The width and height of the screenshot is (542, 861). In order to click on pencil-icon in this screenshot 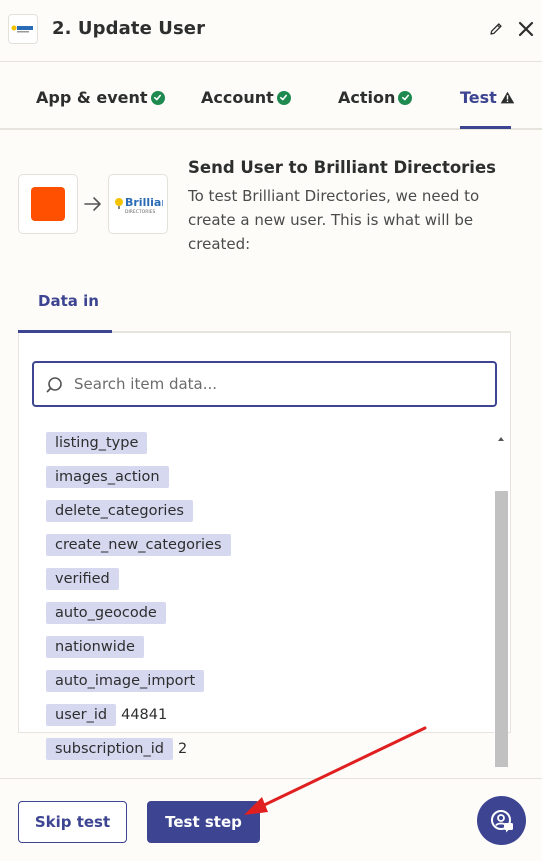, I will do `click(496, 29)`.